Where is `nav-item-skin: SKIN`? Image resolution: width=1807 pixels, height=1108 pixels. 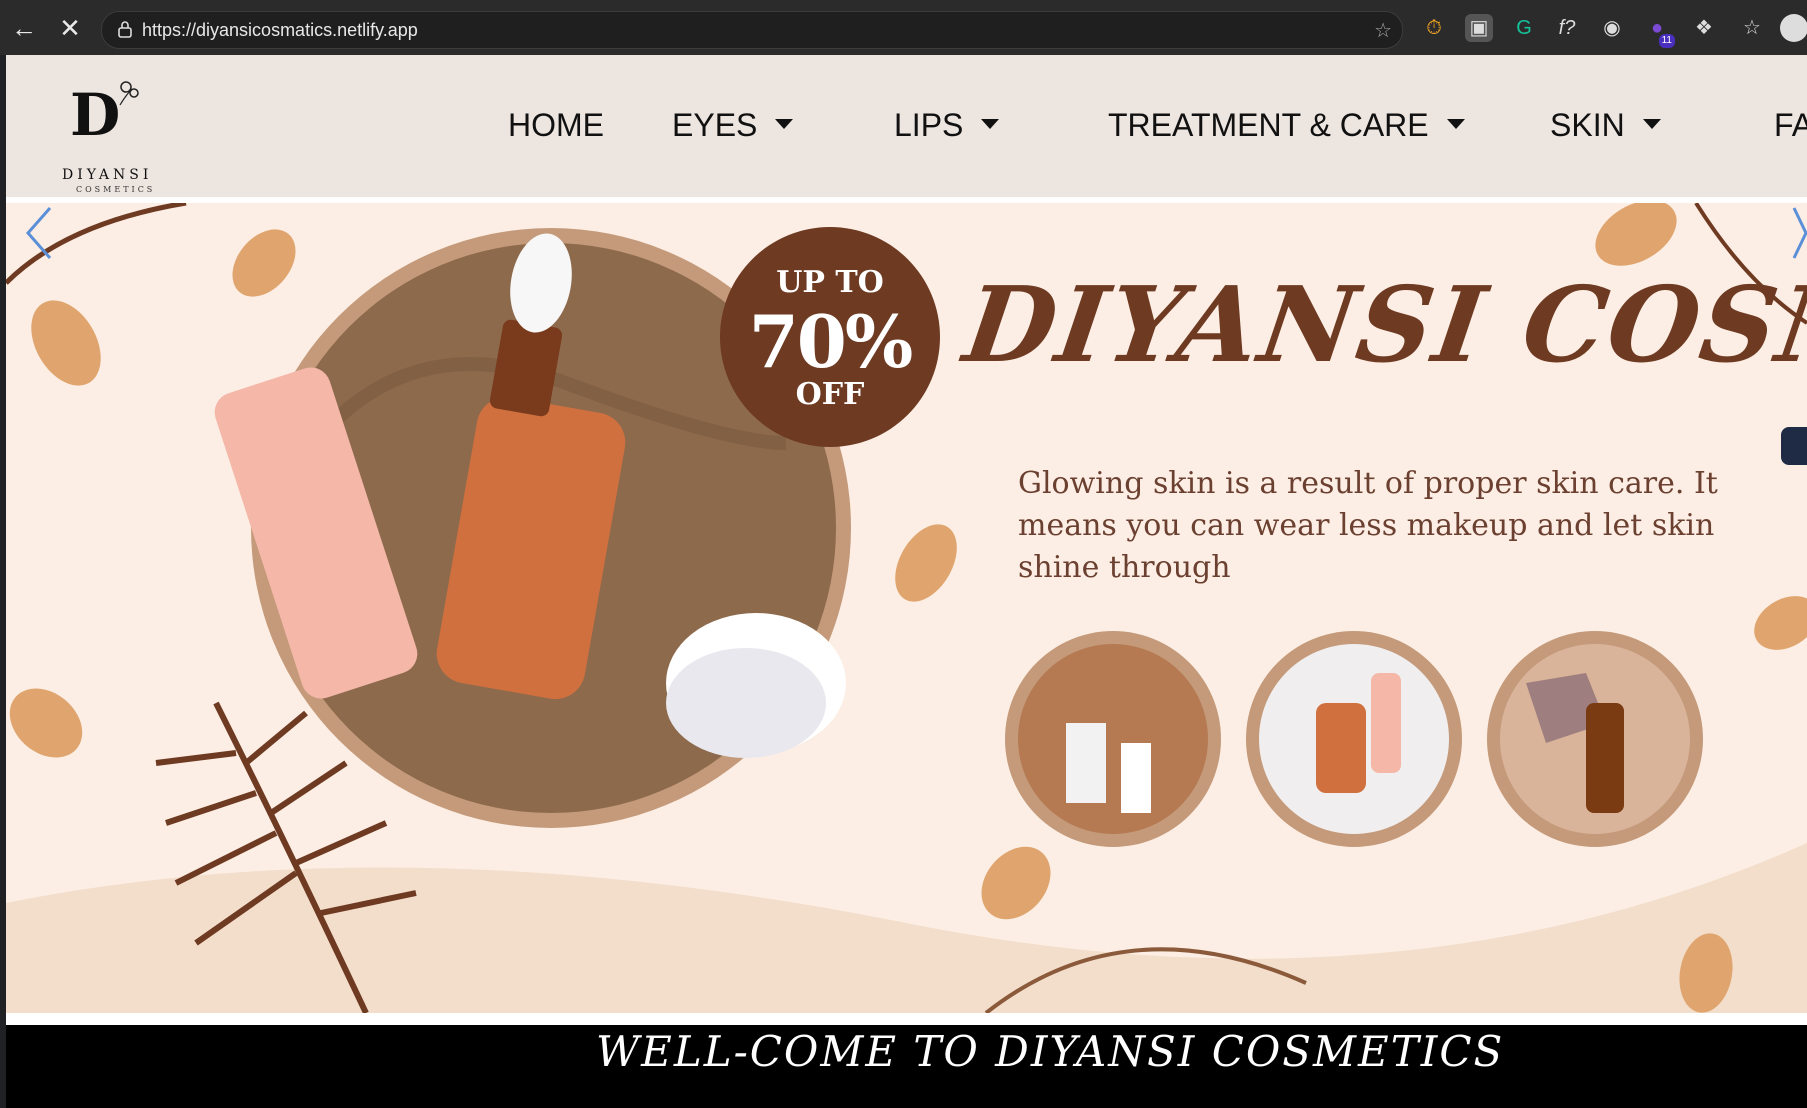 nav-item-skin: SKIN is located at coordinates (1605, 125).